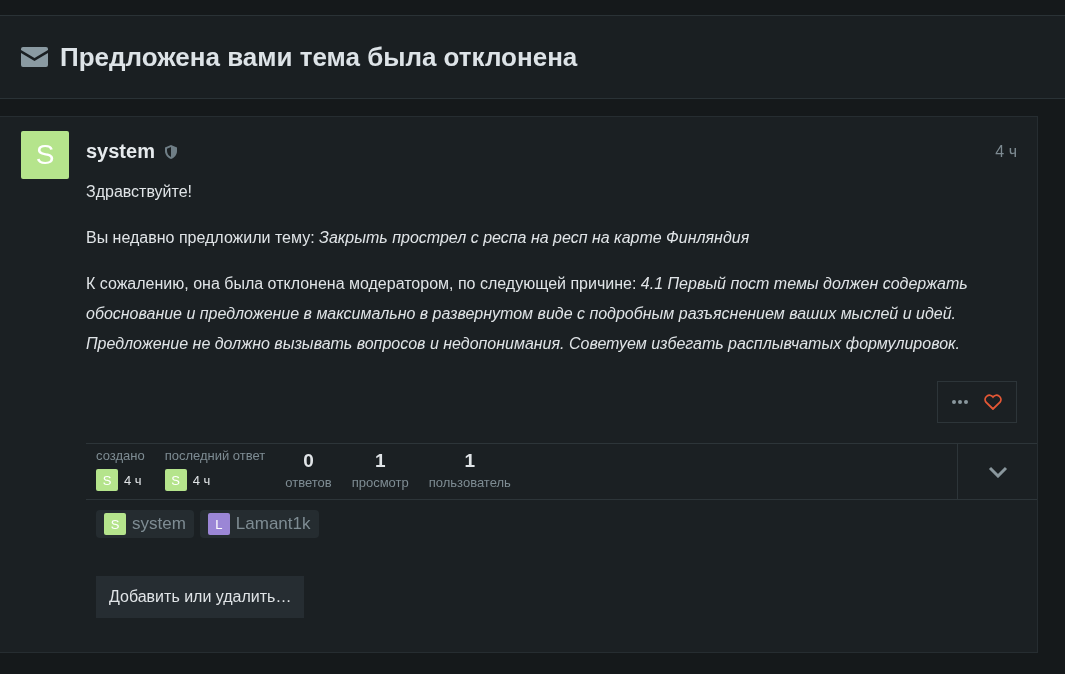  What do you see at coordinates (34, 57) in the screenshot?
I see `envelope-icon` at bounding box center [34, 57].